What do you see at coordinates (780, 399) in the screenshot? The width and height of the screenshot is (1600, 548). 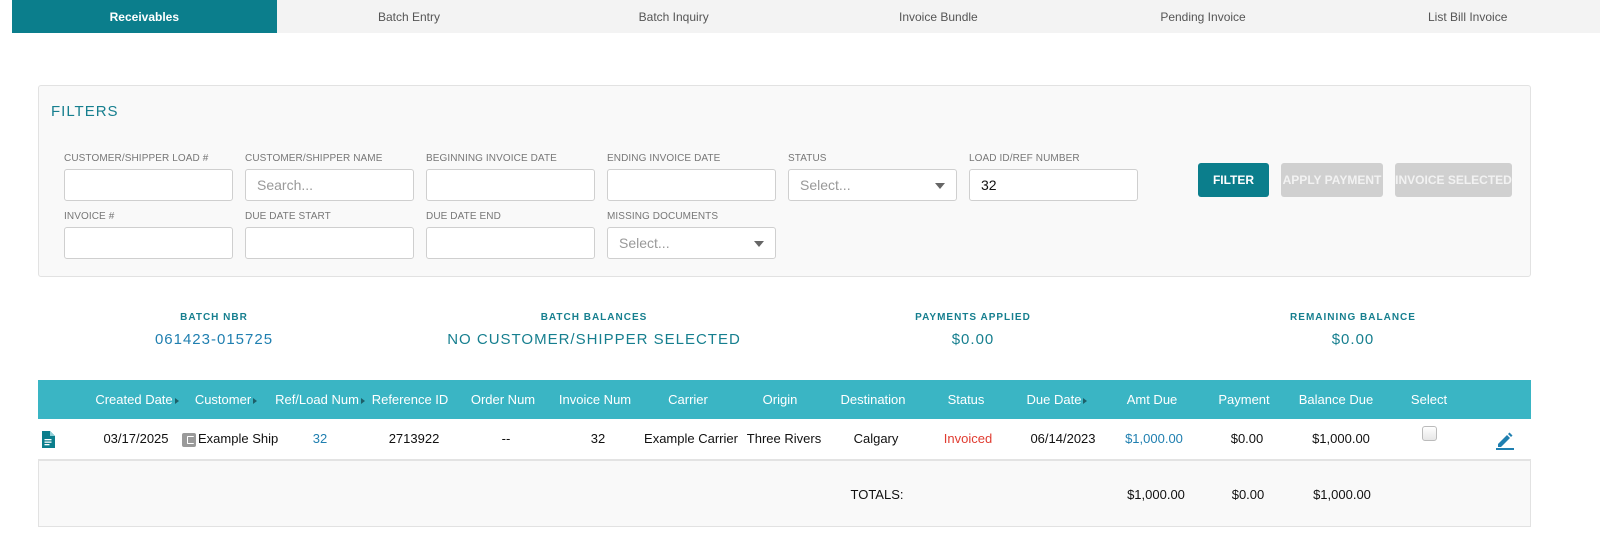 I see `col-origin: Origin` at bounding box center [780, 399].